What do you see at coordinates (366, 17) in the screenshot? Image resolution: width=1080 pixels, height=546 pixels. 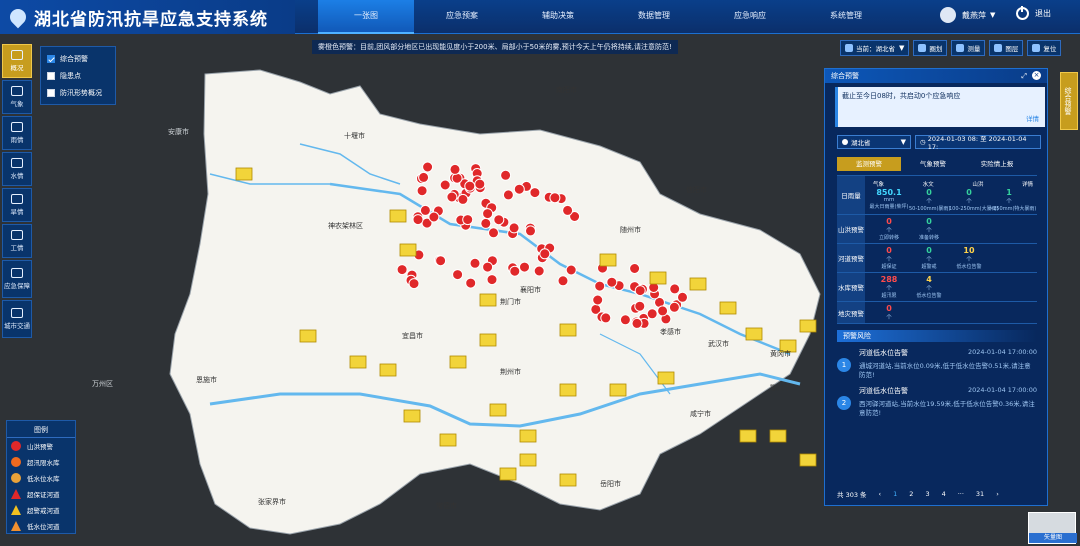 I see `nav-one-map: 一张图` at bounding box center [366, 17].